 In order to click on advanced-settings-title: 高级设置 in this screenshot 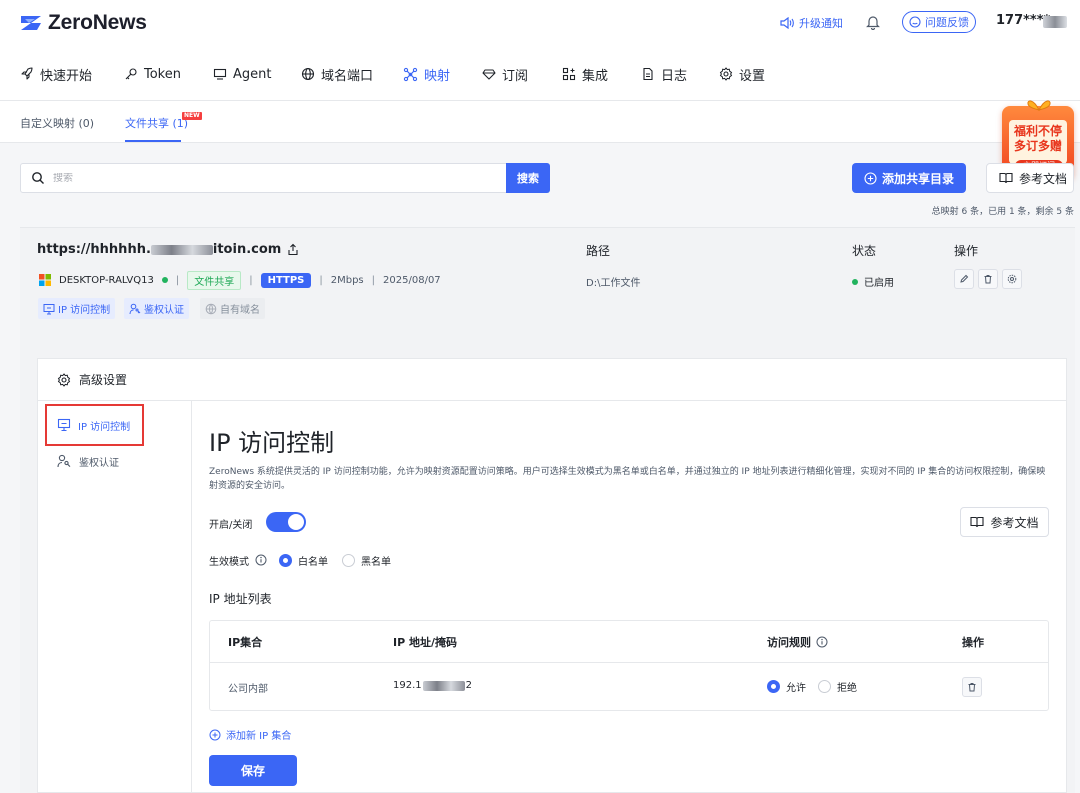, I will do `click(103, 380)`.